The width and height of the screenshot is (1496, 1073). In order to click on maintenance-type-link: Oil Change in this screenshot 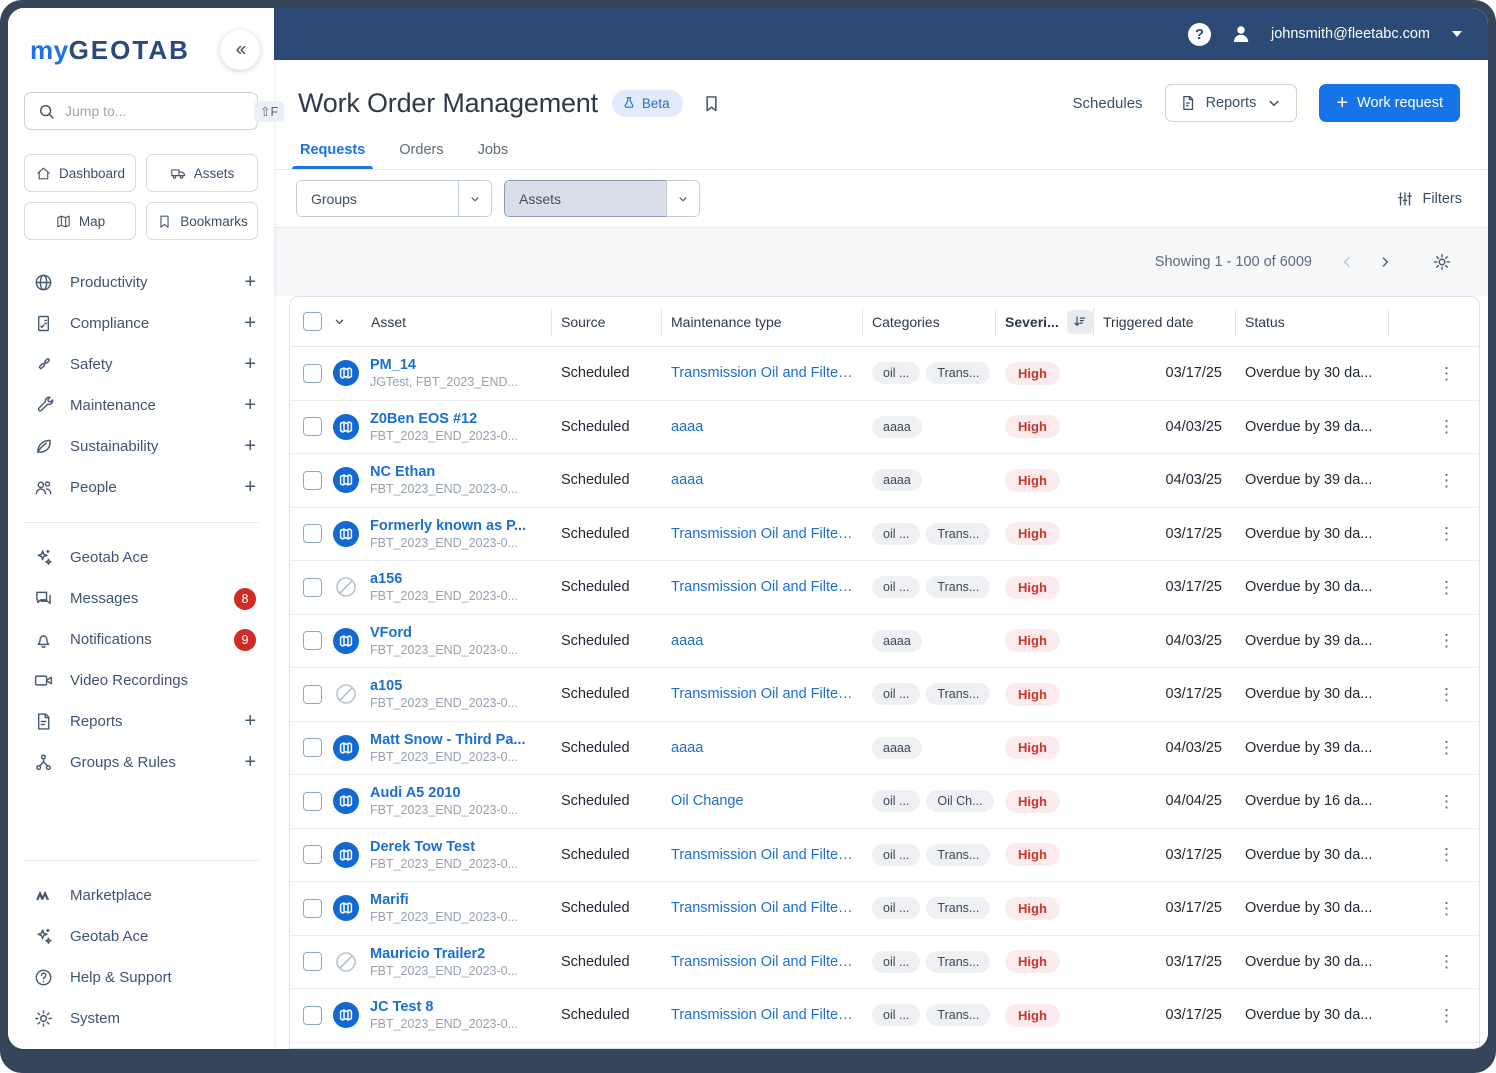, I will do `click(762, 801)`.